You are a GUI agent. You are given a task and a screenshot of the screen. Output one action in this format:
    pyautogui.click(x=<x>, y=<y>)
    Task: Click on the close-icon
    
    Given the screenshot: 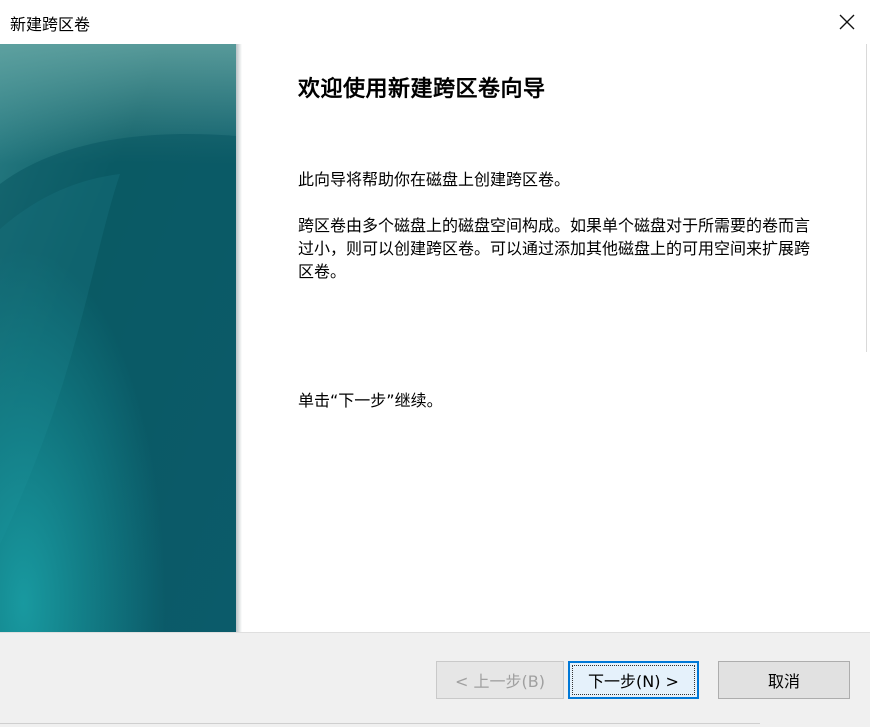 What is the action you would take?
    pyautogui.click(x=847, y=22)
    